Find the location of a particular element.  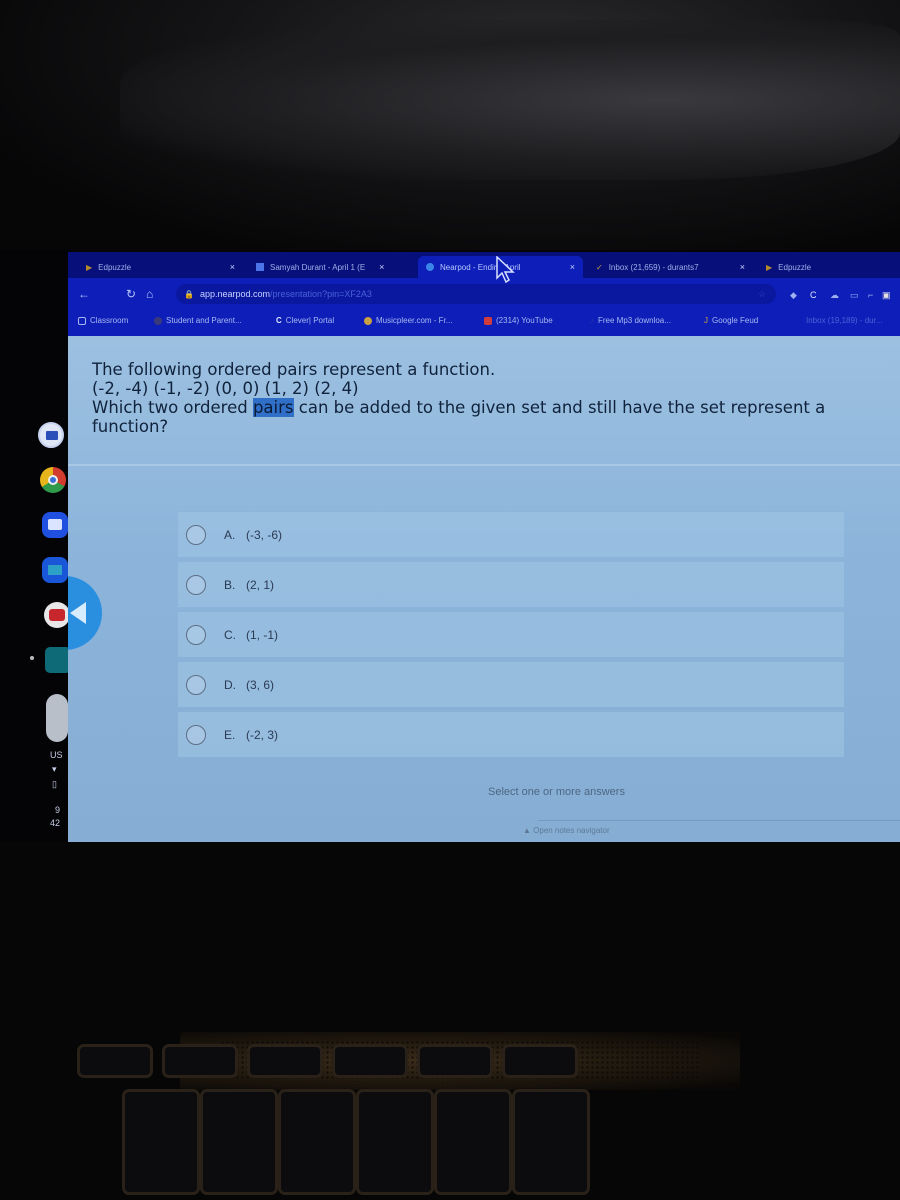

headphones-status-icon is located at coordinates (57, 718).